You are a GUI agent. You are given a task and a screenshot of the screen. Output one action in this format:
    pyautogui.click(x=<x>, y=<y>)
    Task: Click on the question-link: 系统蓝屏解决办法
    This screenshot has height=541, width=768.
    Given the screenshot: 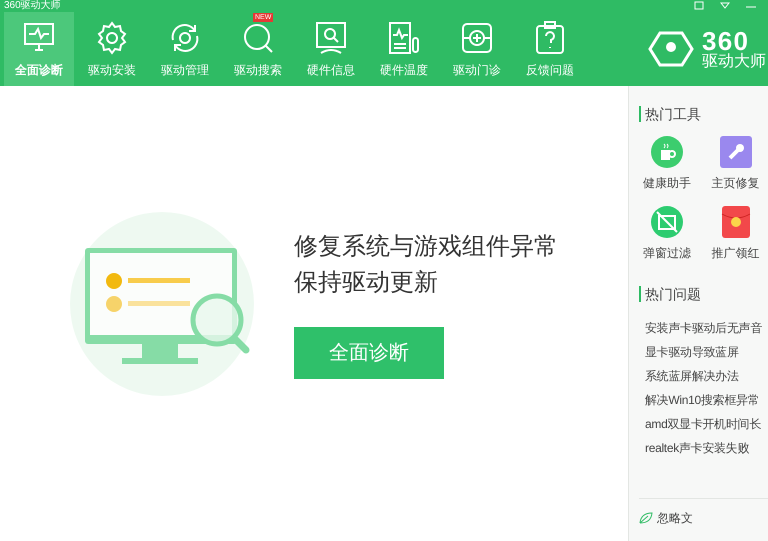 What is the action you would take?
    pyautogui.click(x=706, y=376)
    